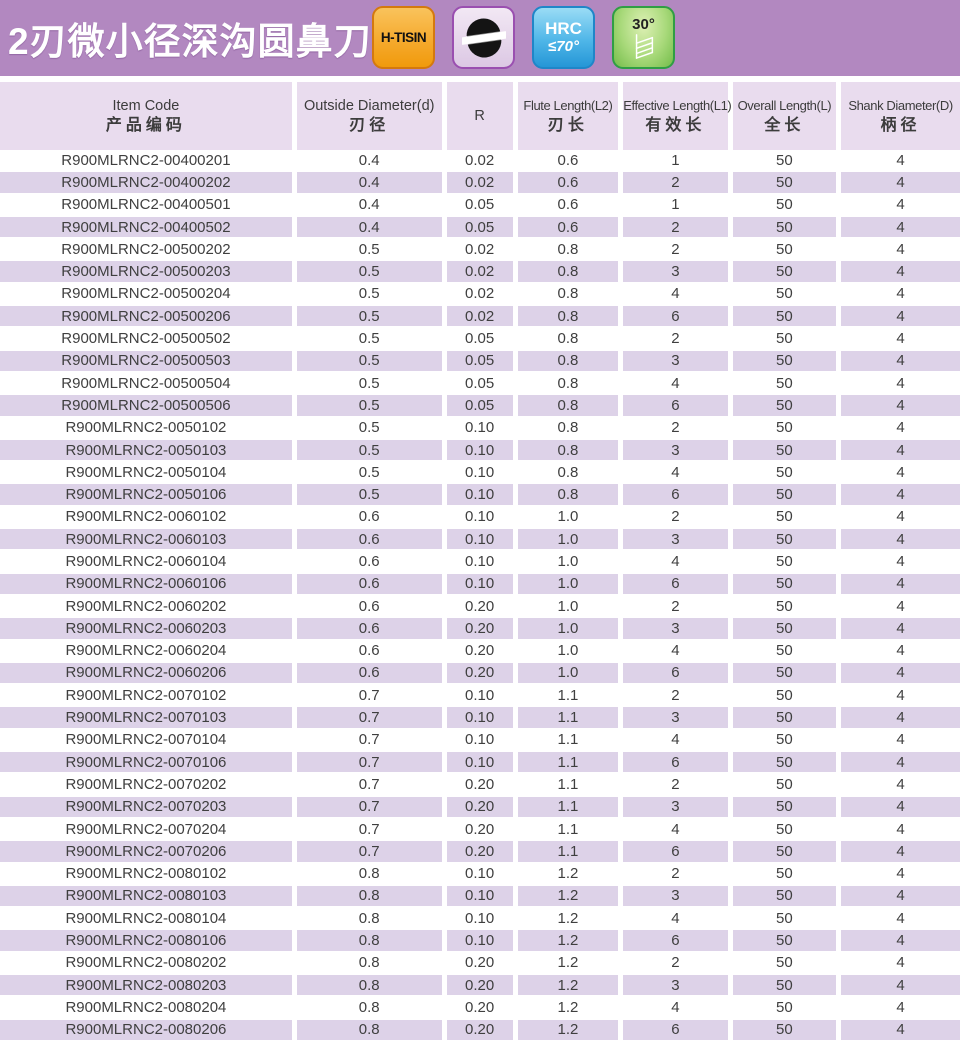 The width and height of the screenshot is (960, 1044). Describe the element at coordinates (480, 161) in the screenshot. I see `table-row: R900MLRNC2-00400201 0.4 0.02 0.6 1 50 4` at that location.